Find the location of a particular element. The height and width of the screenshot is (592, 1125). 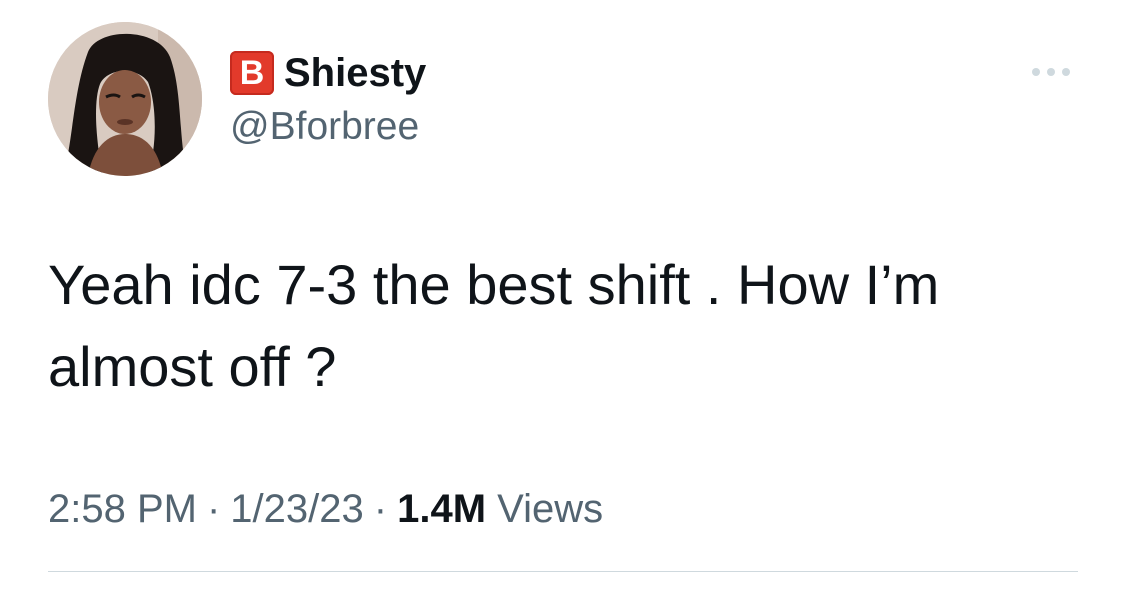

profile-photo-icon is located at coordinates (125, 99).